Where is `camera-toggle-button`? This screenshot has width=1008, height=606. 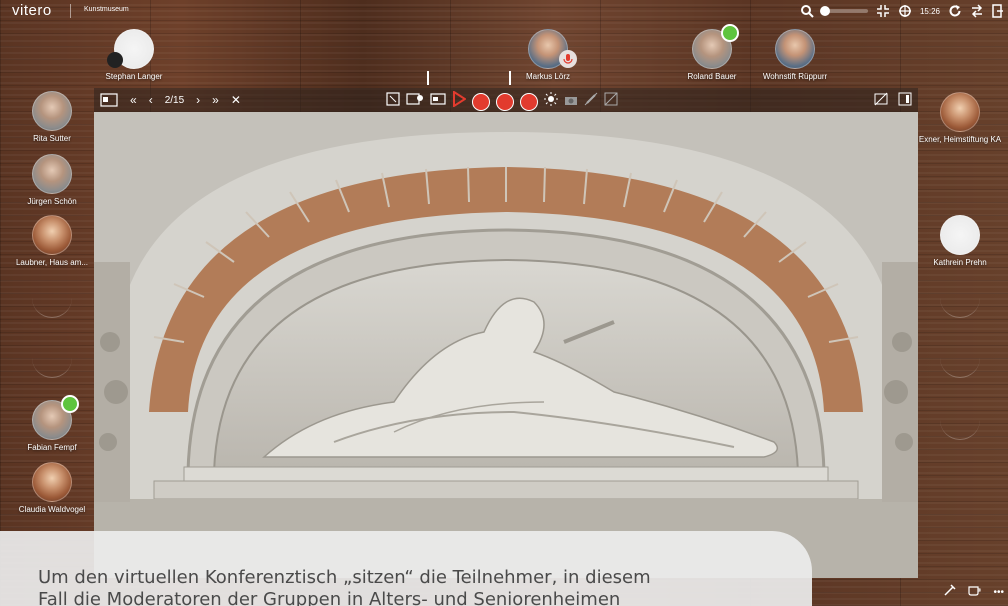 camera-toggle-button is located at coordinates (529, 101).